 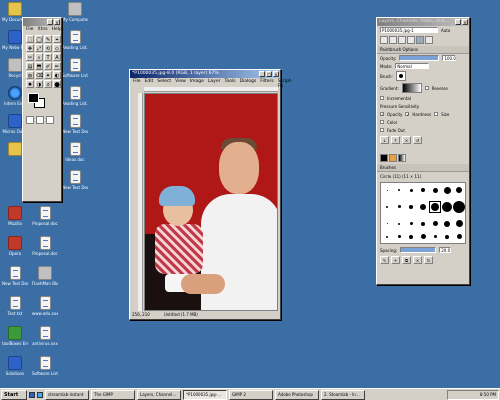 What do you see at coordinates (57, 66) in the screenshot?
I see `tool-button: ✏` at bounding box center [57, 66].